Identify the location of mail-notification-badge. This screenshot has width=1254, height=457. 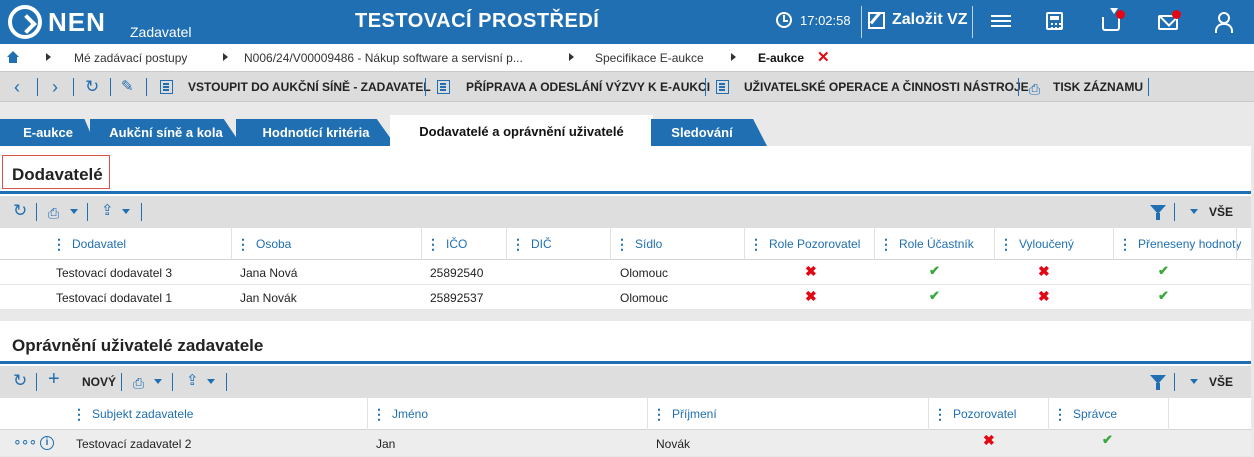
(1176, 14).